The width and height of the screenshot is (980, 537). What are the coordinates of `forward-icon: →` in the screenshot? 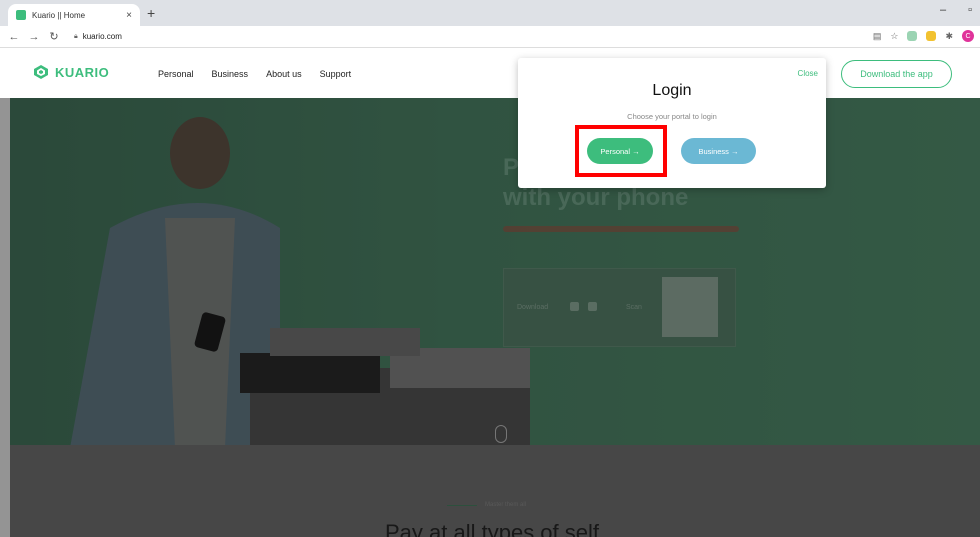 It's located at (34, 37).